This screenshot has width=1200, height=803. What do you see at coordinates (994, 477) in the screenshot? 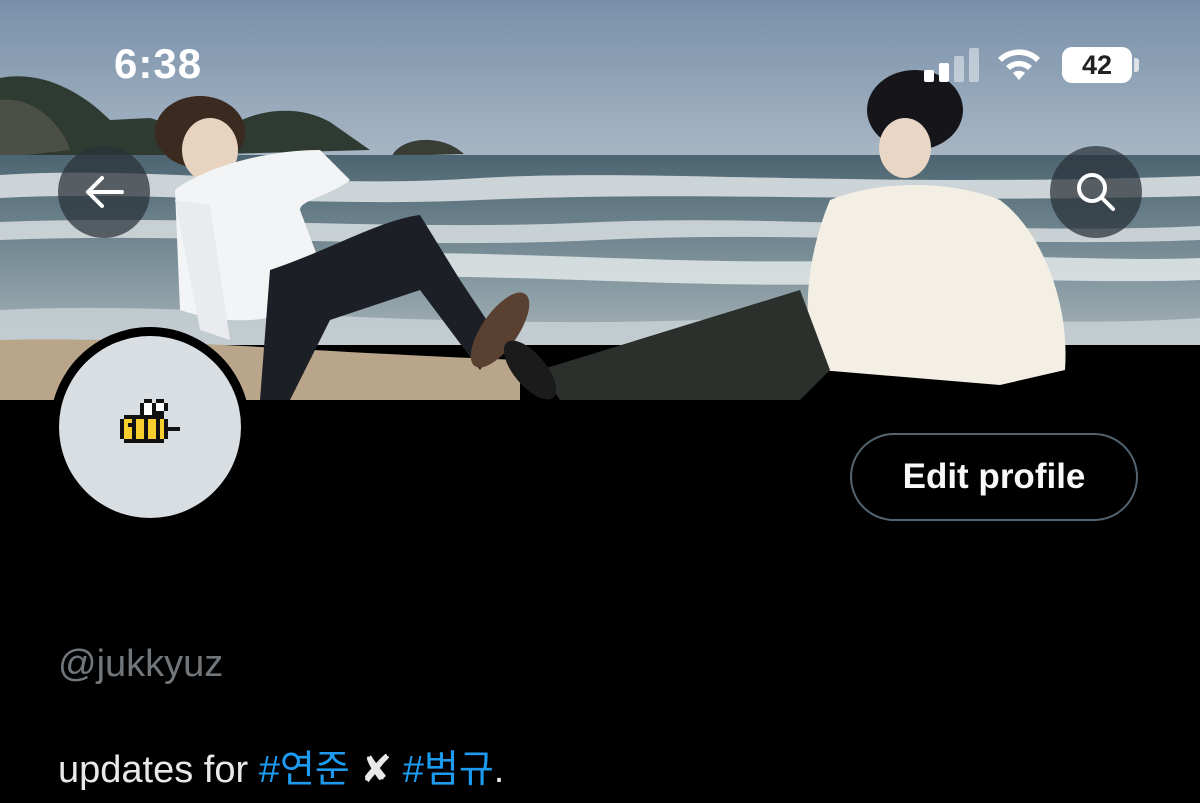
I see `edit-profile-button: Edit profile` at bounding box center [994, 477].